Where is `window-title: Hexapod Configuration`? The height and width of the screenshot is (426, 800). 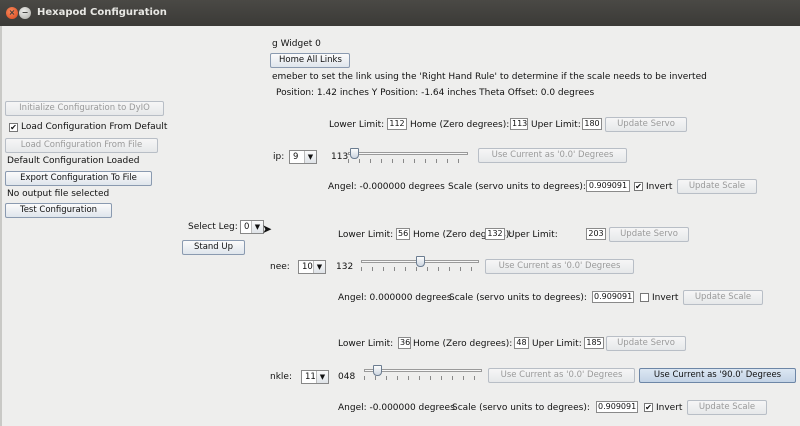
window-title: Hexapod Configuration is located at coordinates (102, 12).